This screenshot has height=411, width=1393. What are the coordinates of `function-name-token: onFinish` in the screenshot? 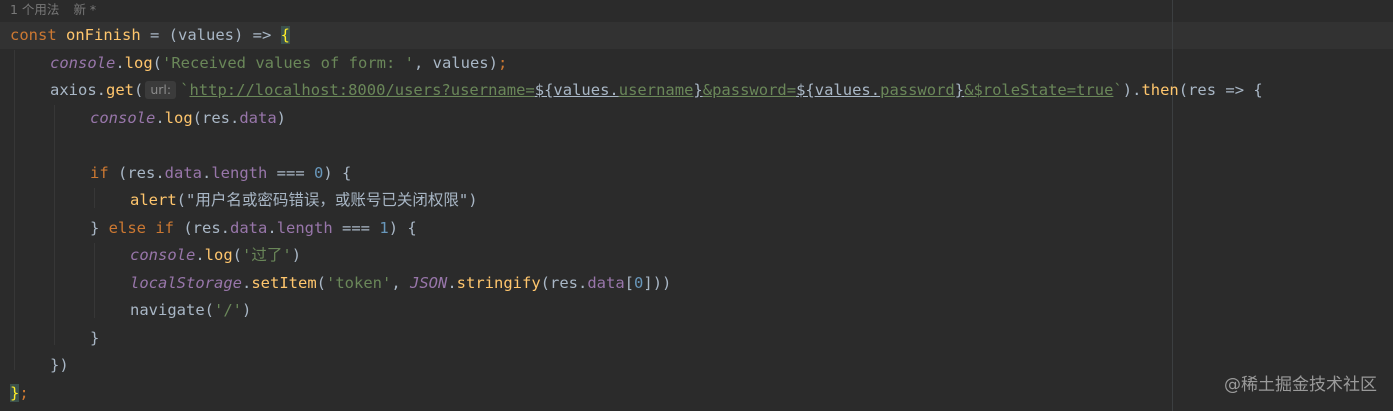 It's located at (103, 35).